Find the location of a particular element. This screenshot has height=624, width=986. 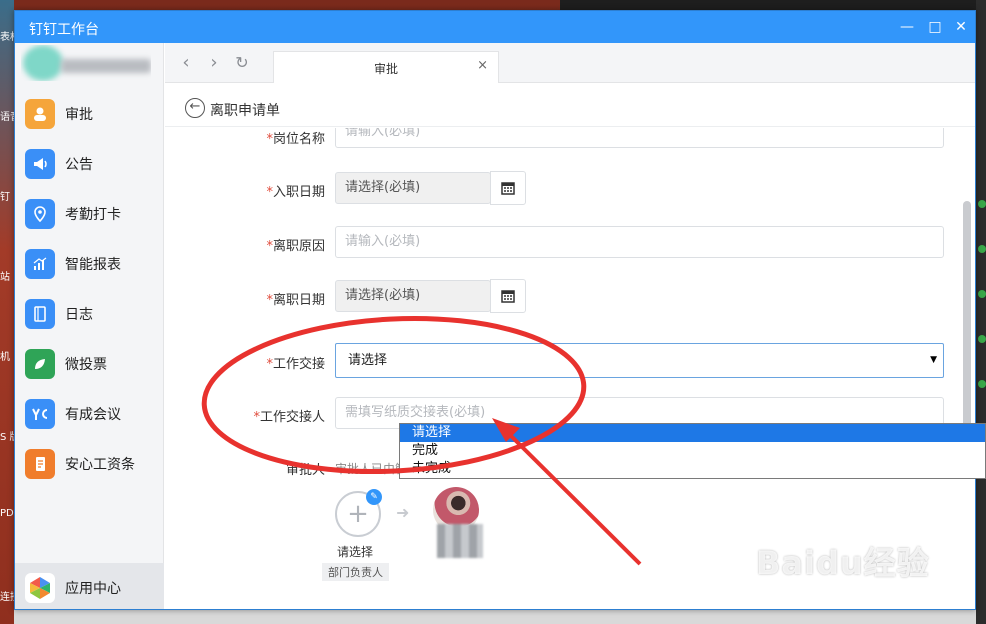

sidebar-item-label: 公告 is located at coordinates (79, 165).